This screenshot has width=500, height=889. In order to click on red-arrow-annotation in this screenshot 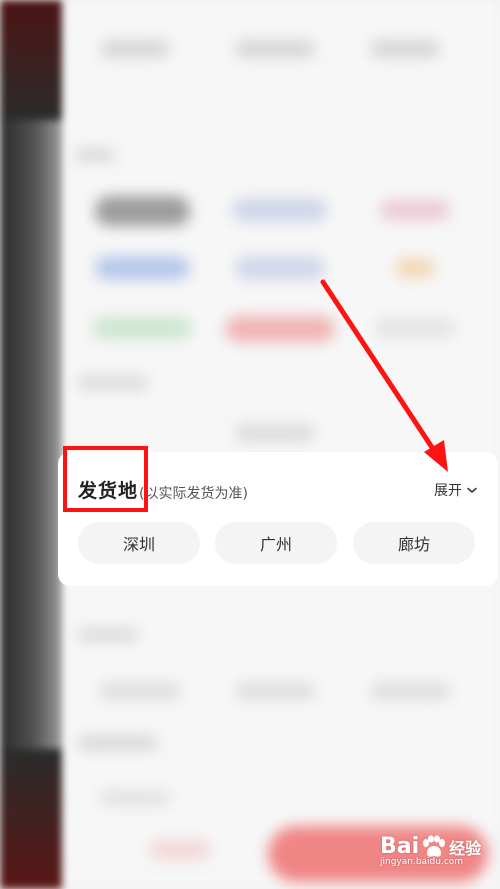, I will do `click(384, 375)`.